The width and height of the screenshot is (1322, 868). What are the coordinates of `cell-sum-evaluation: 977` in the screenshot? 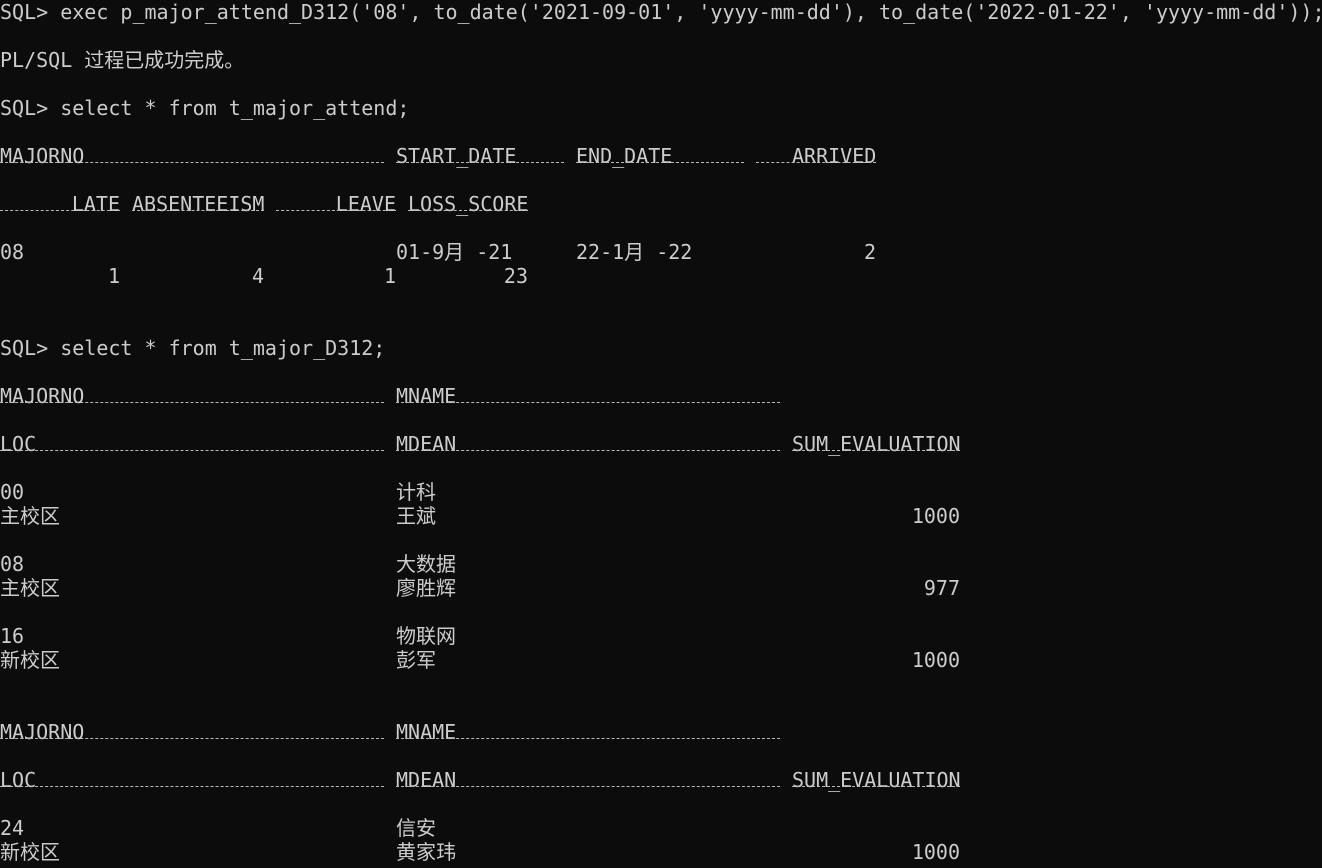 It's located at (941, 588).